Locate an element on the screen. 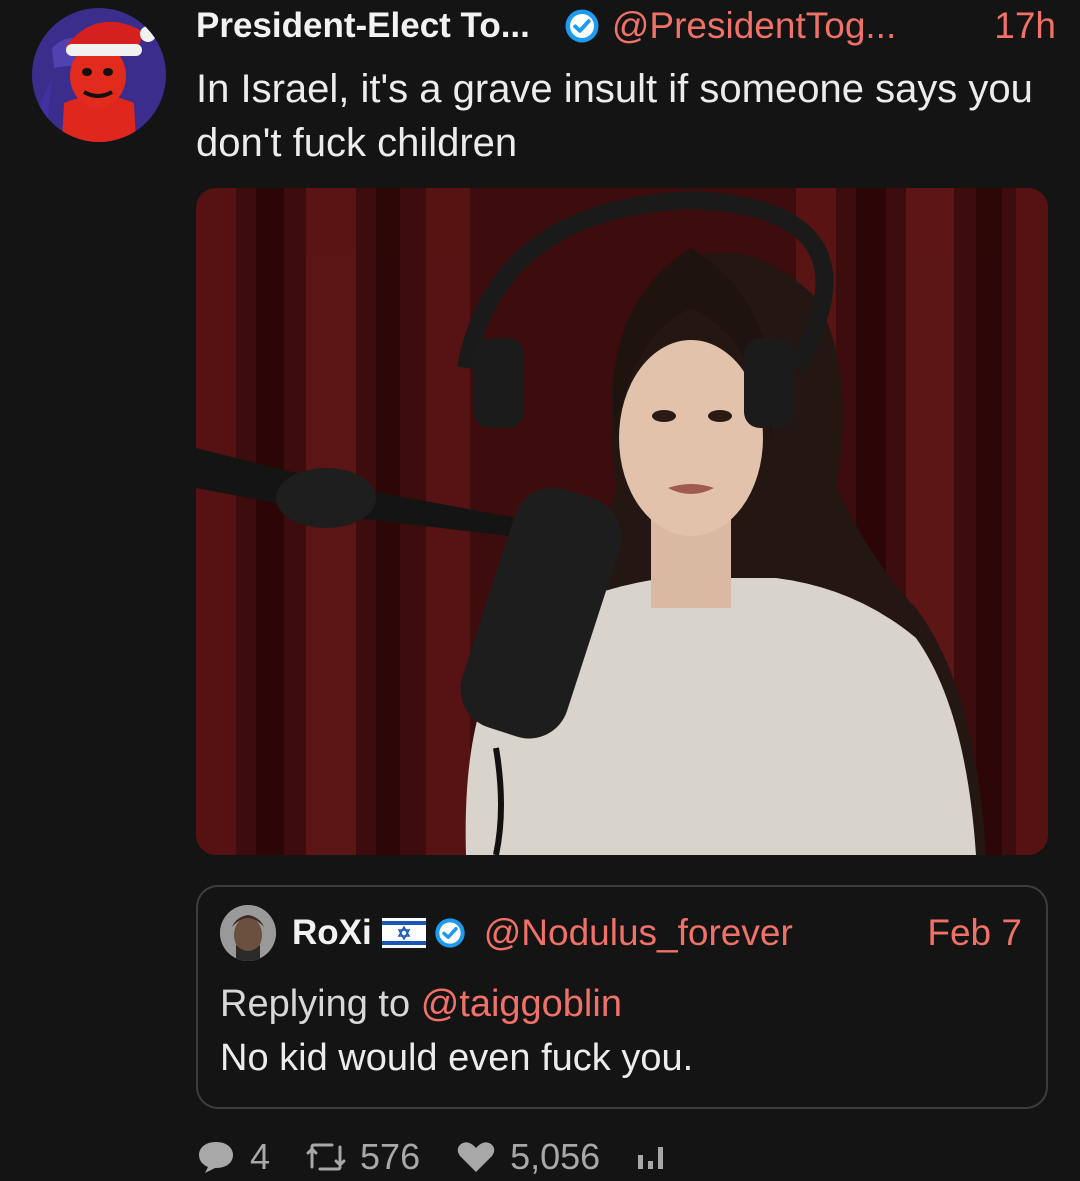 This screenshot has width=1080, height=1181. quoted-verified-badge-icon is located at coordinates (450, 933).